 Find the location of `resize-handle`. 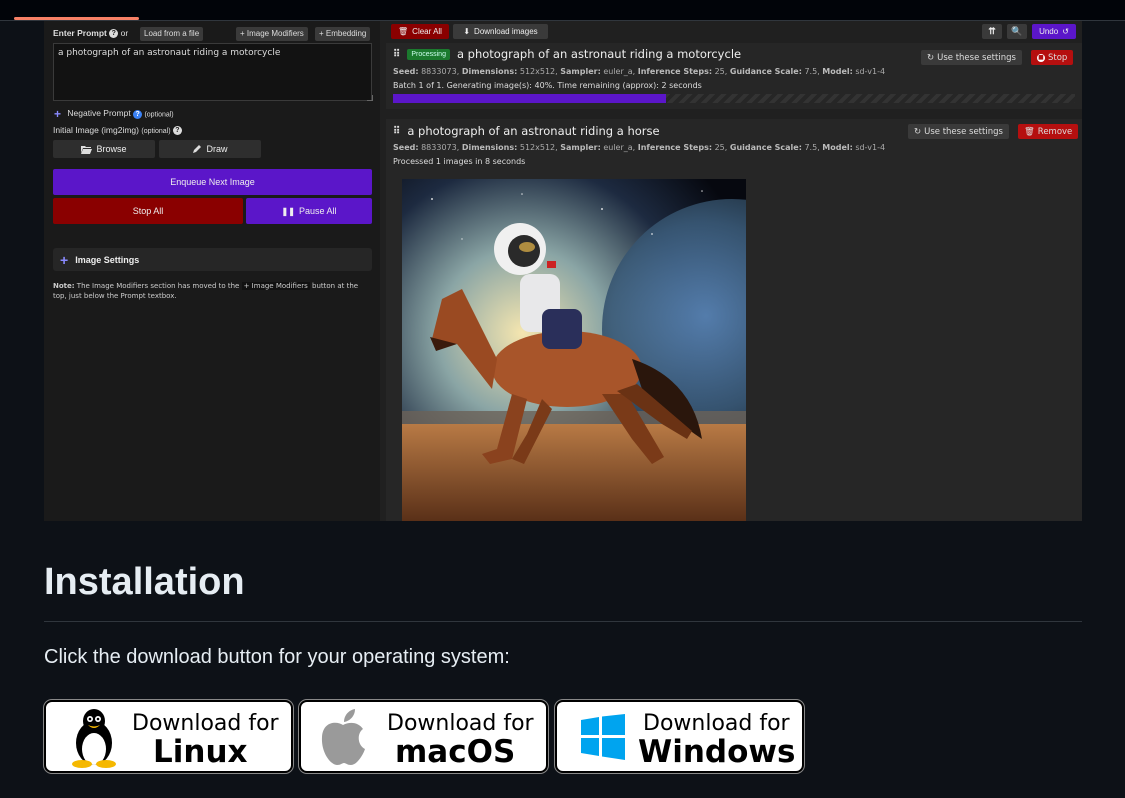

resize-handle is located at coordinates (370, 98).